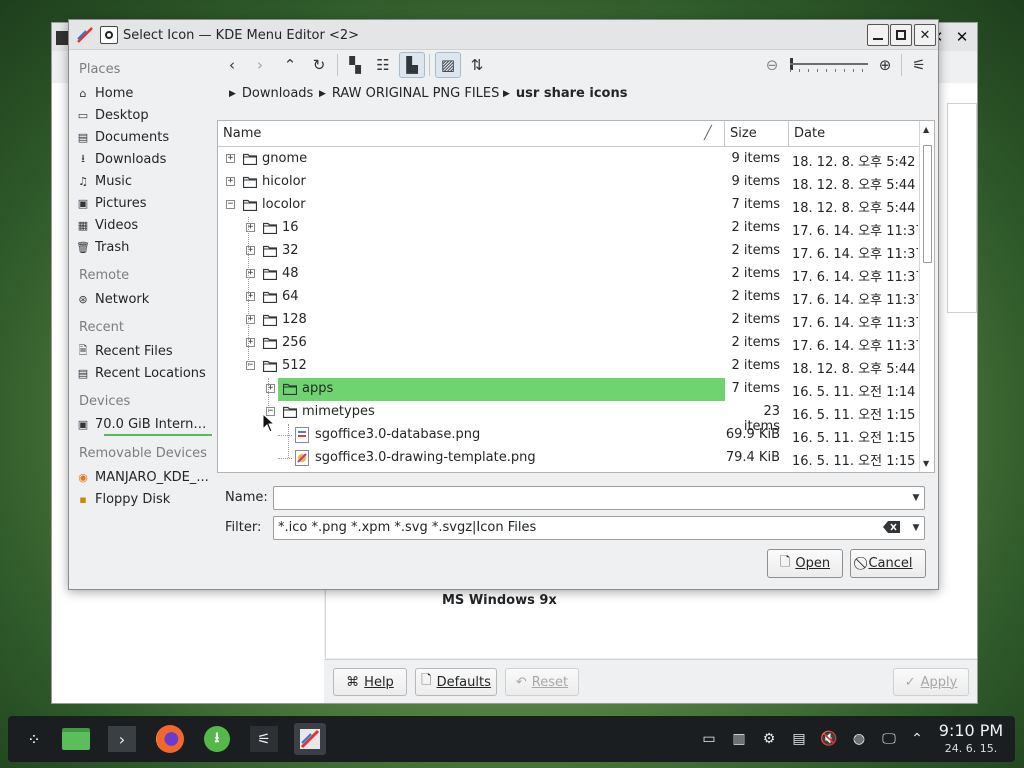 Image resolution: width=1024 pixels, height=768 pixels. I want to click on folder-row: +48 2 items 17. 6. 14. 오후 11:37, so click(568, 274).